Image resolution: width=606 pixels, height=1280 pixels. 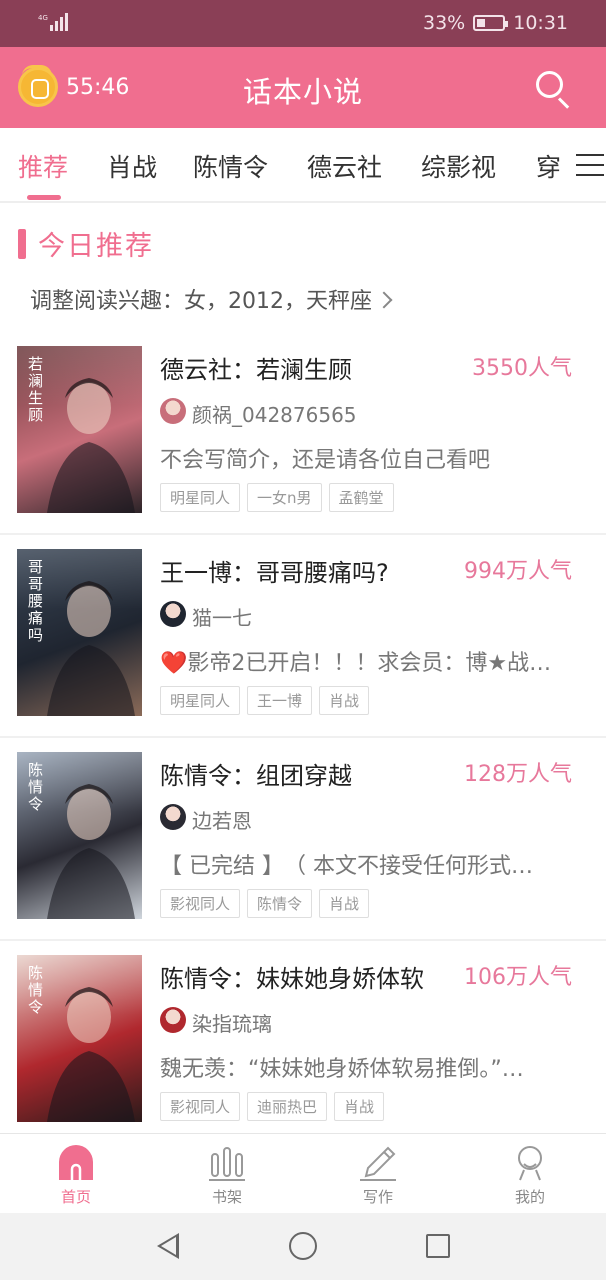 I want to click on tag-list: 明星同人 一女n男 孟鹤堂, so click(x=277, y=497).